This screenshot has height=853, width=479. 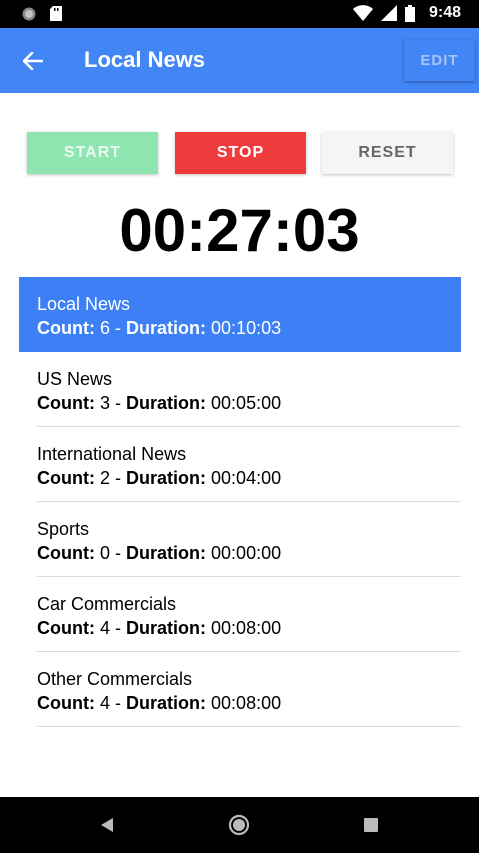 What do you see at coordinates (409, 13) in the screenshot?
I see `battery-icon` at bounding box center [409, 13].